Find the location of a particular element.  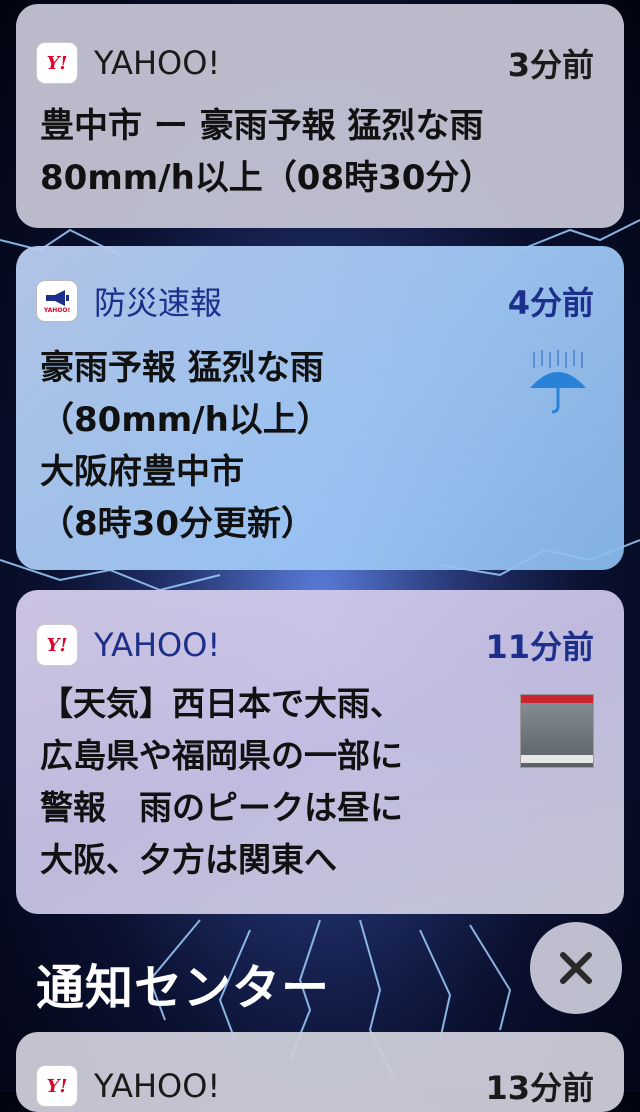

thumbnail-top-bar is located at coordinates (557, 699).